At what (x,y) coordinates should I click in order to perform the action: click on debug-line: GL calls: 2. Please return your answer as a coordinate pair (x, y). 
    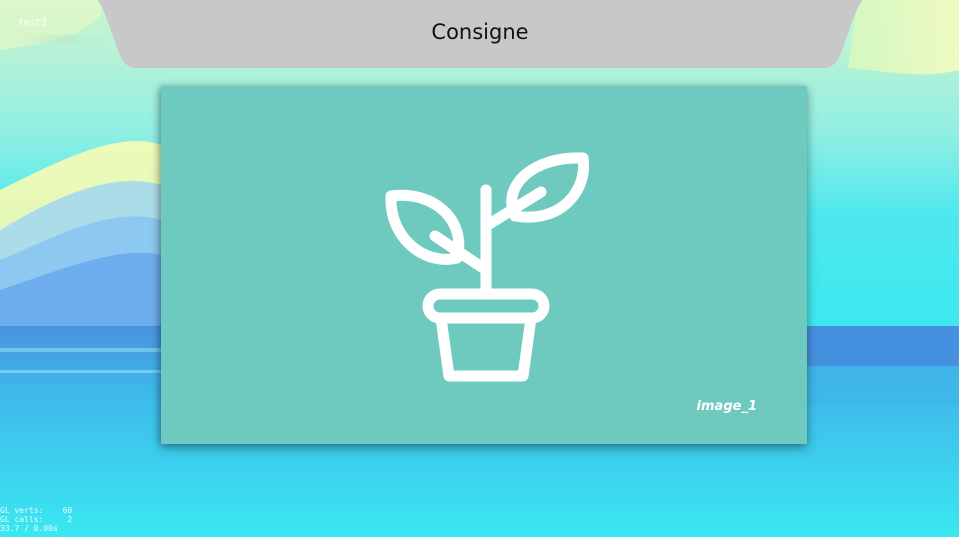
    Looking at the image, I should click on (36, 519).